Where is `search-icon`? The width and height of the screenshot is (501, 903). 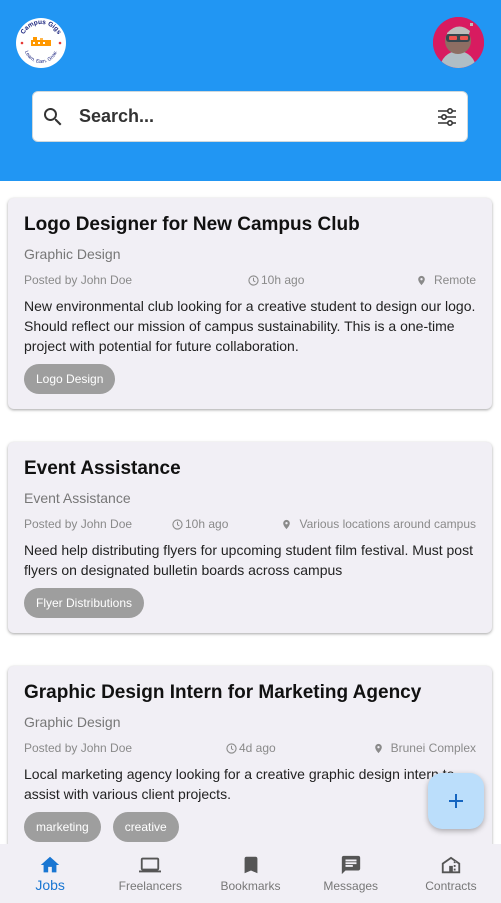
search-icon is located at coordinates (53, 116).